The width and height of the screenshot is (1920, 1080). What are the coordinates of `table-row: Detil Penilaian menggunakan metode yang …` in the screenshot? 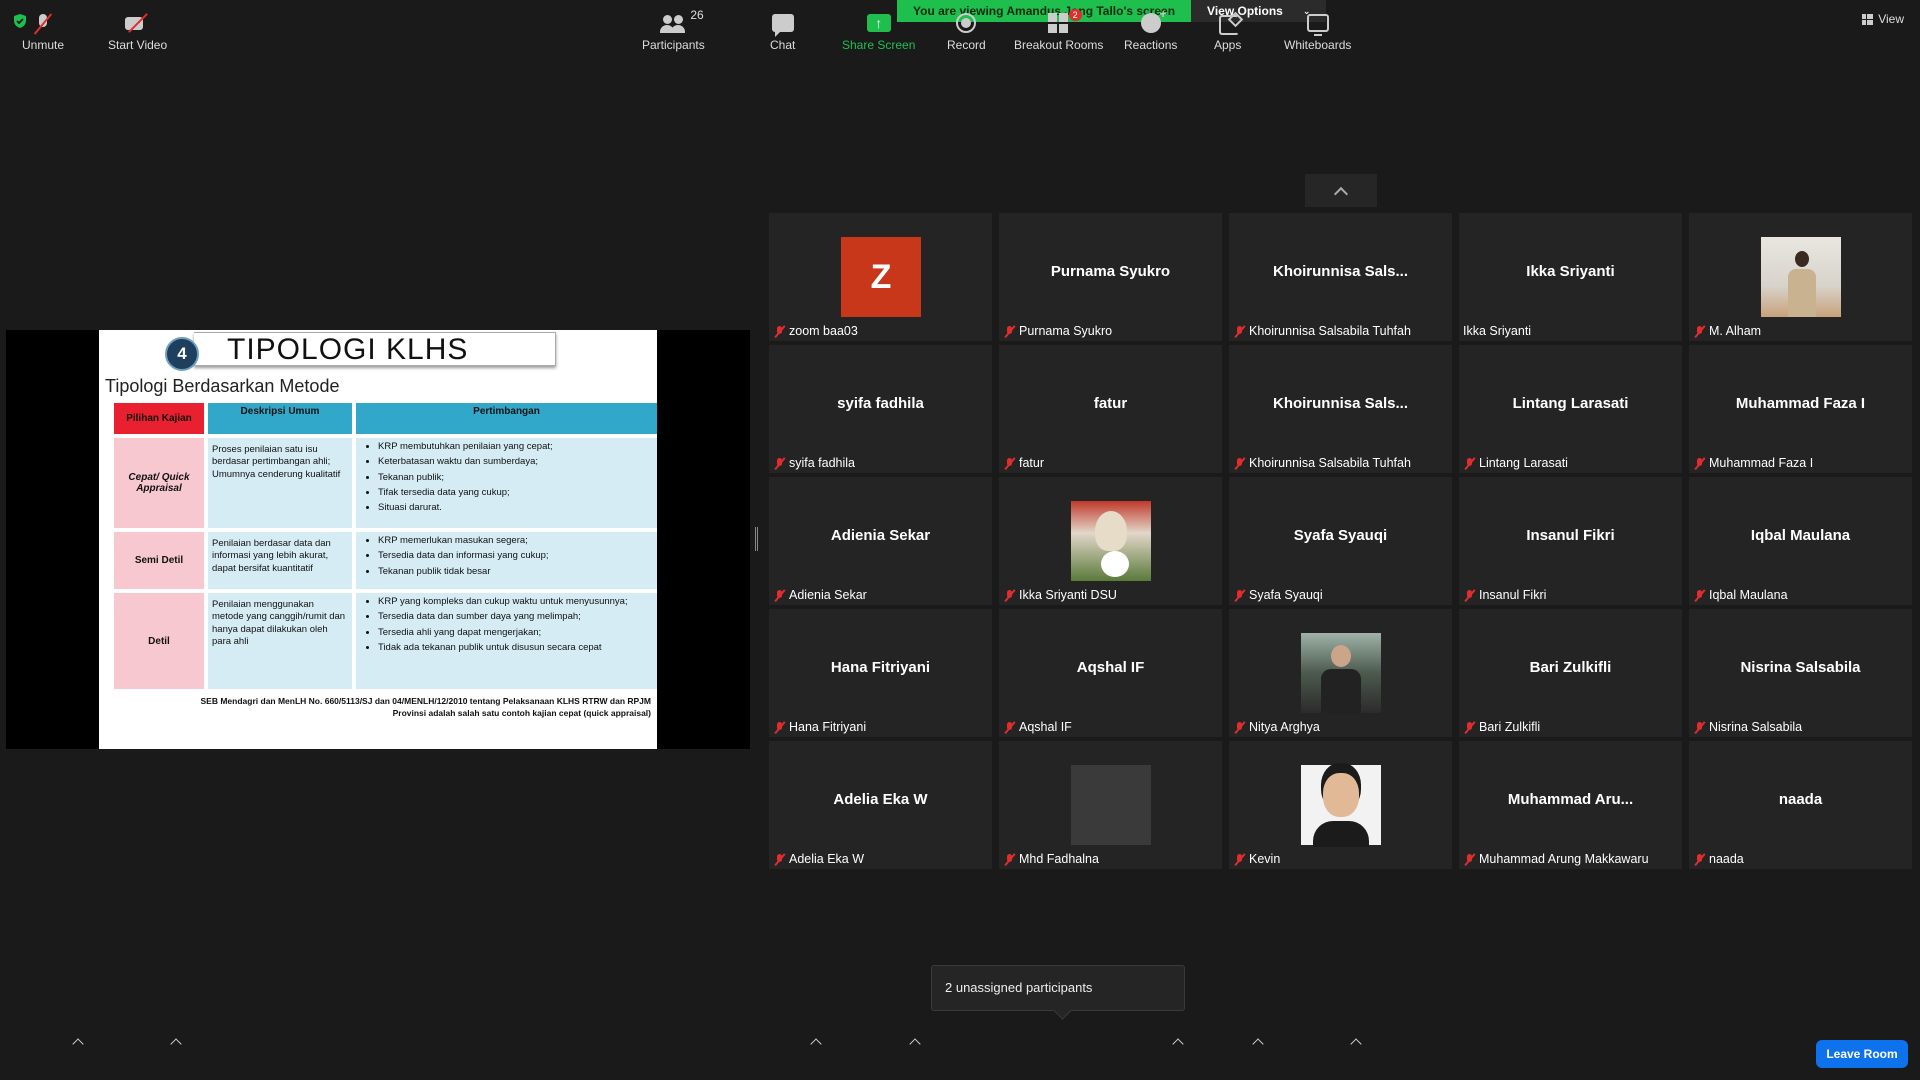 It's located at (385, 641).